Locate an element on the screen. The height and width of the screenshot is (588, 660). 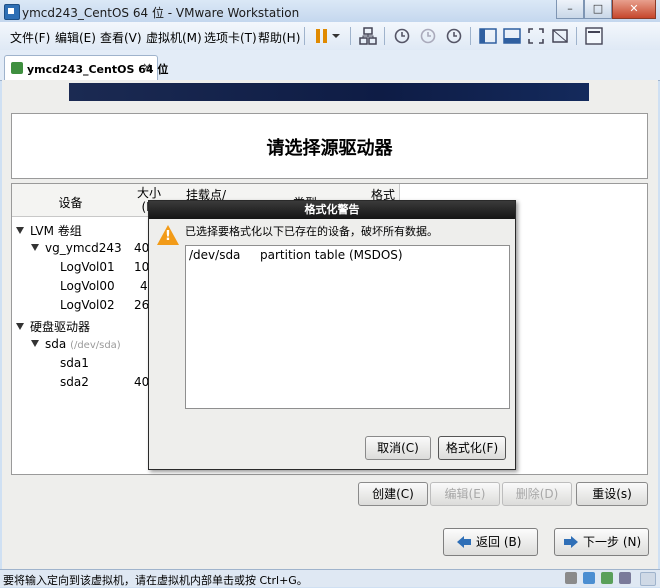
snapshot-manager-icon is located at coordinates (454, 36).